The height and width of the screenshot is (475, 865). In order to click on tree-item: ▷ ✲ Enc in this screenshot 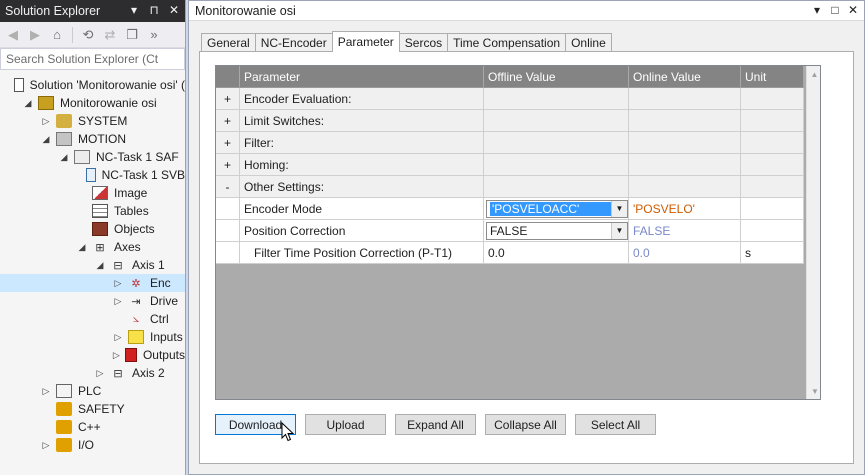, I will do `click(92, 283)`.